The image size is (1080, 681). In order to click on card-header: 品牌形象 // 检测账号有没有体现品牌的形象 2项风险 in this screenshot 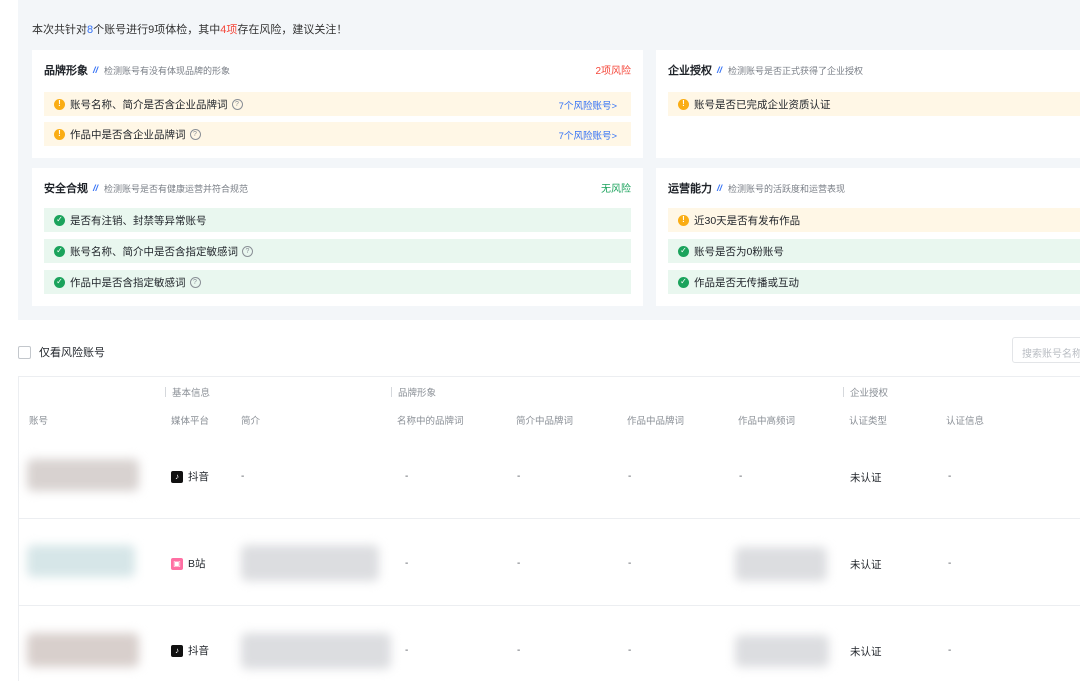, I will do `click(337, 70)`.